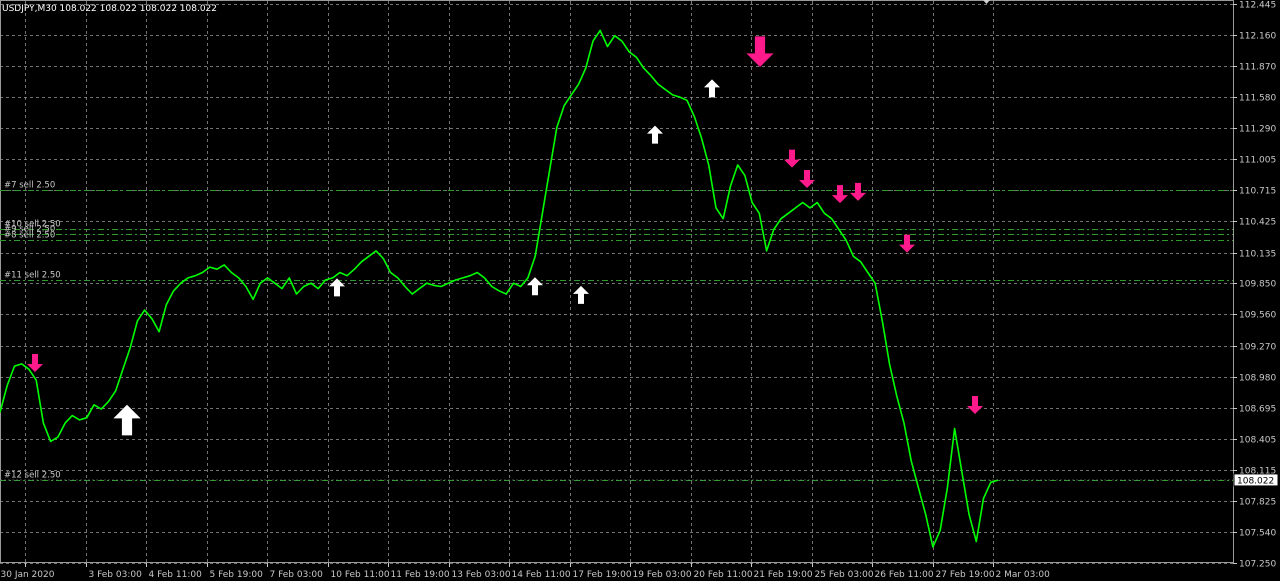 The height and width of the screenshot is (581, 1280). Describe the element at coordinates (481, 575) in the screenshot. I see `x-tick-label: 13 Feb 03:00` at that location.